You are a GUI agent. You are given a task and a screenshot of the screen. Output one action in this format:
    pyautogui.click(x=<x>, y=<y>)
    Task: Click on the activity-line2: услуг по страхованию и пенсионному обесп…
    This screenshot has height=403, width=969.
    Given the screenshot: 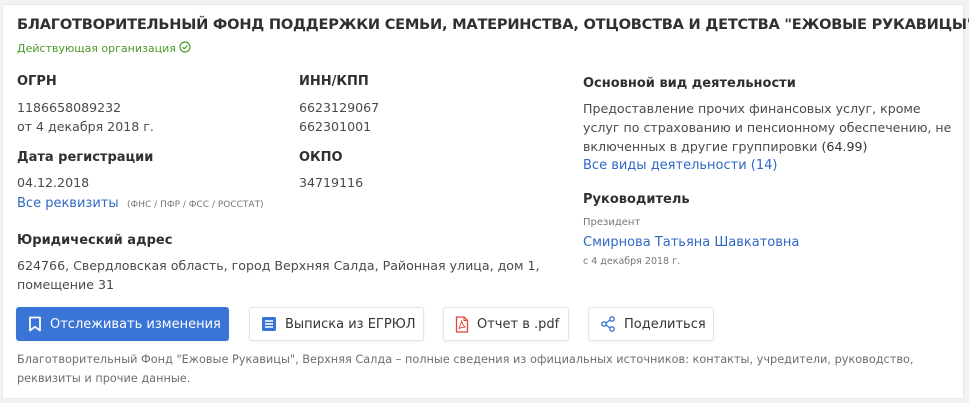 What is the action you would take?
    pyautogui.click(x=767, y=127)
    